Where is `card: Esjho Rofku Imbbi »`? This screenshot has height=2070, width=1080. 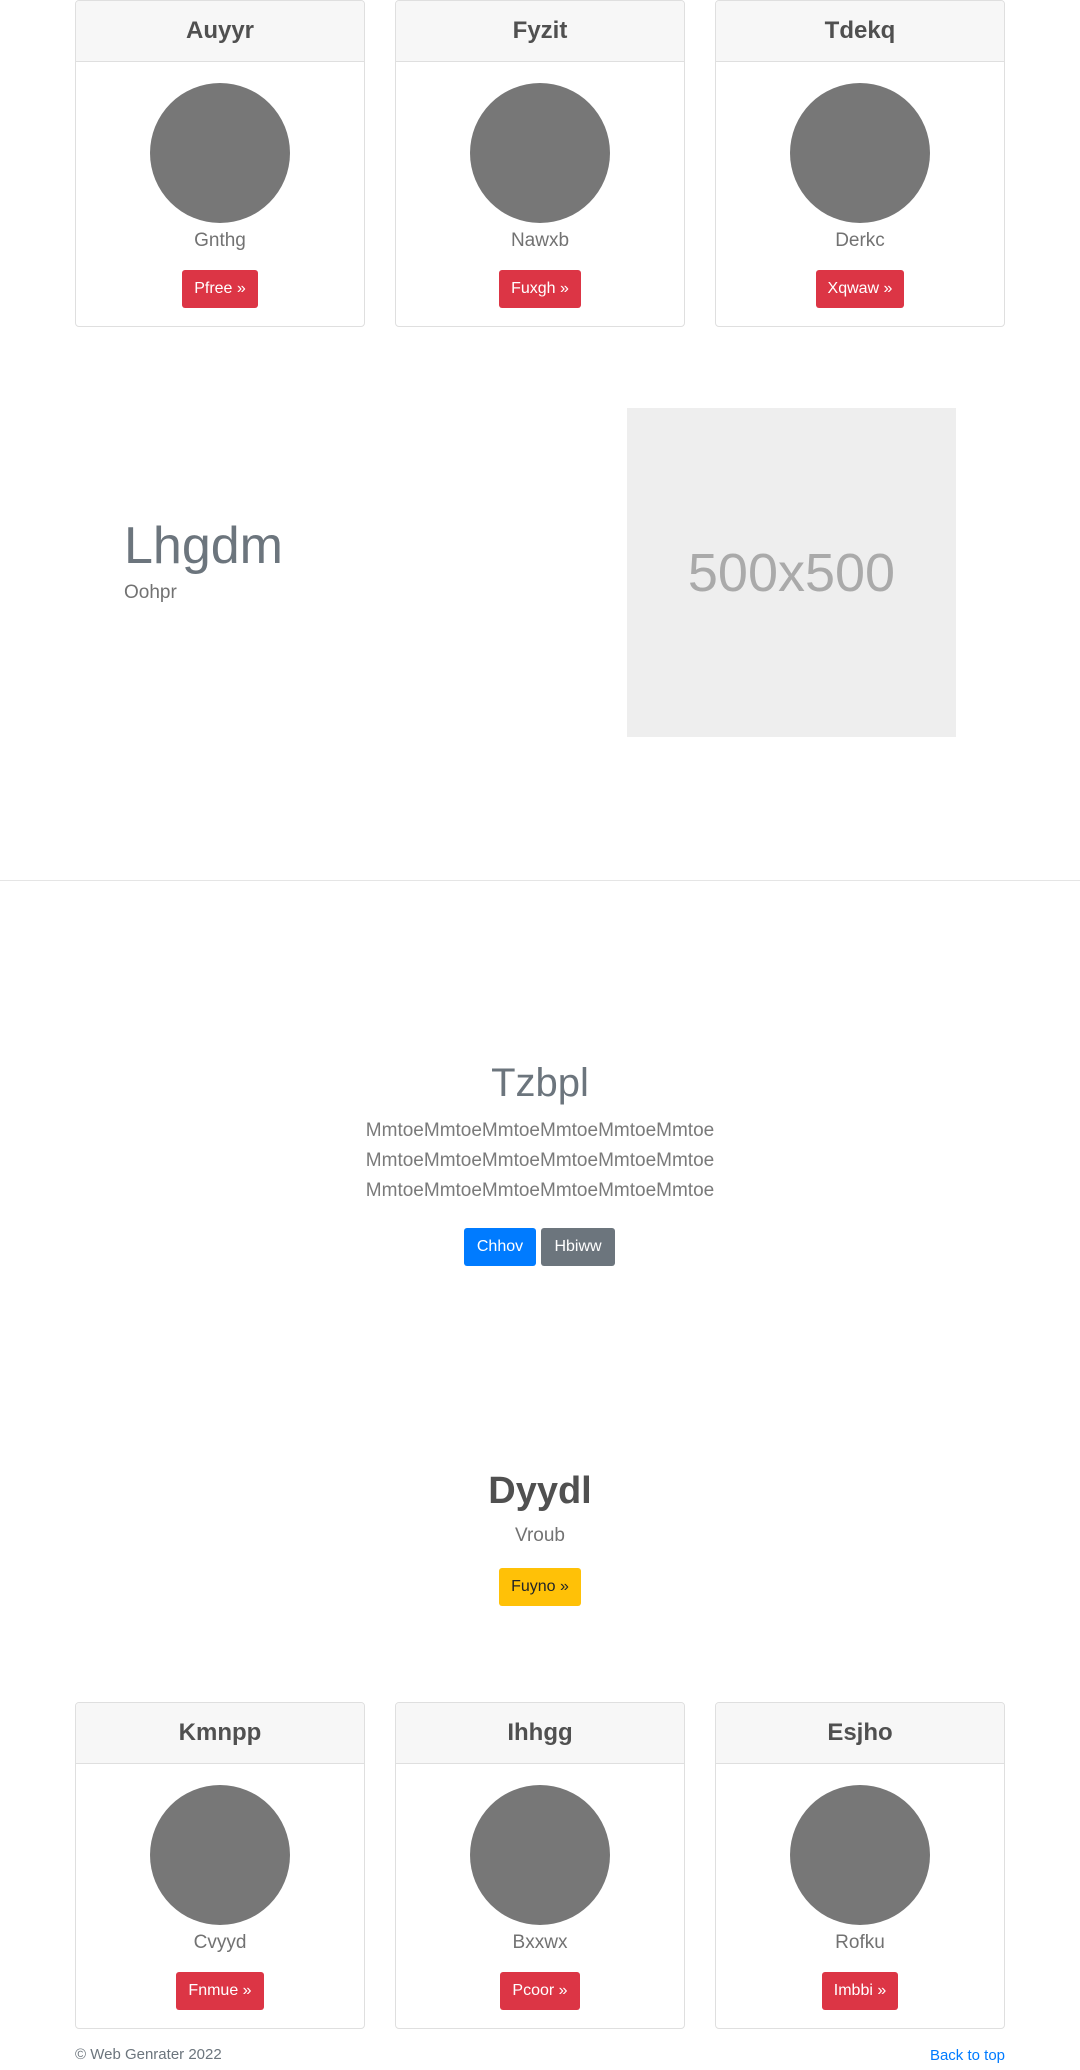
card: Esjho Rofku Imbbi » is located at coordinates (860, 1865).